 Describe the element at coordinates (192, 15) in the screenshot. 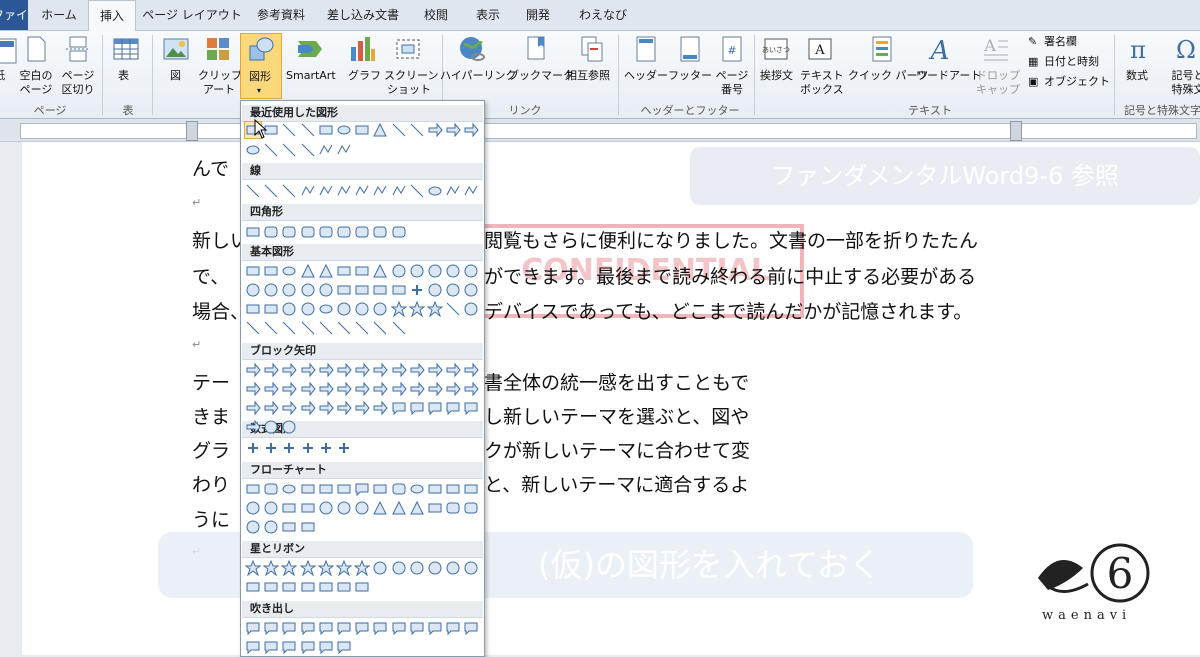

I see `tab-page-layout: ページ レイアウト` at that location.